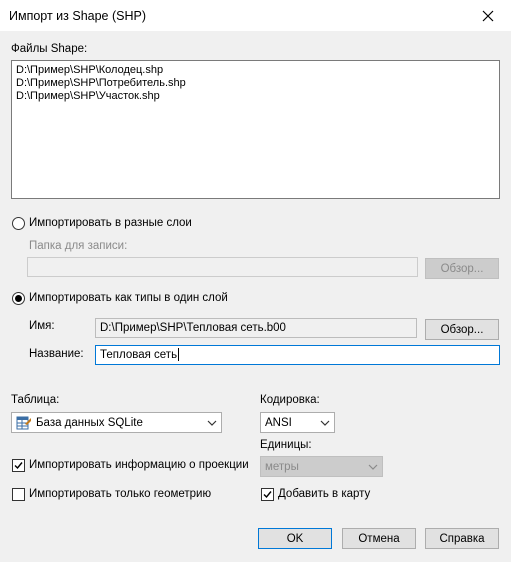 Image resolution: width=511 pixels, height=562 pixels. What do you see at coordinates (42, 326) in the screenshot?
I see `name-label: Имя:` at bounding box center [42, 326].